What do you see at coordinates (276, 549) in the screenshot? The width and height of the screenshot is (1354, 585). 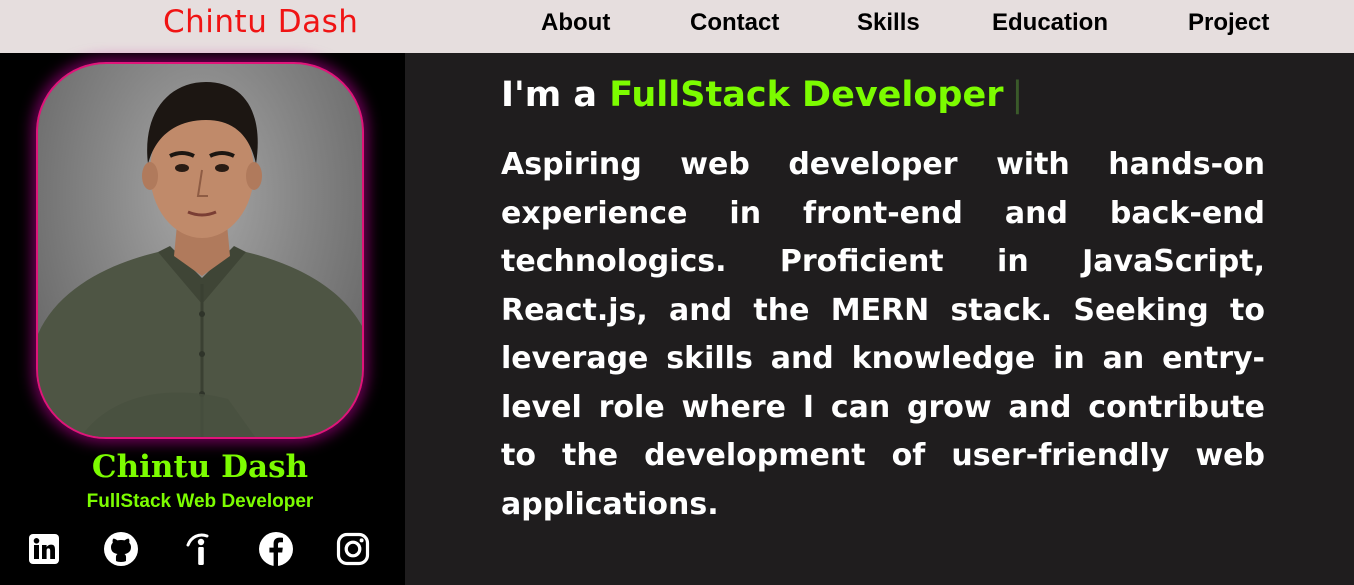 I see `facebook-icon` at bounding box center [276, 549].